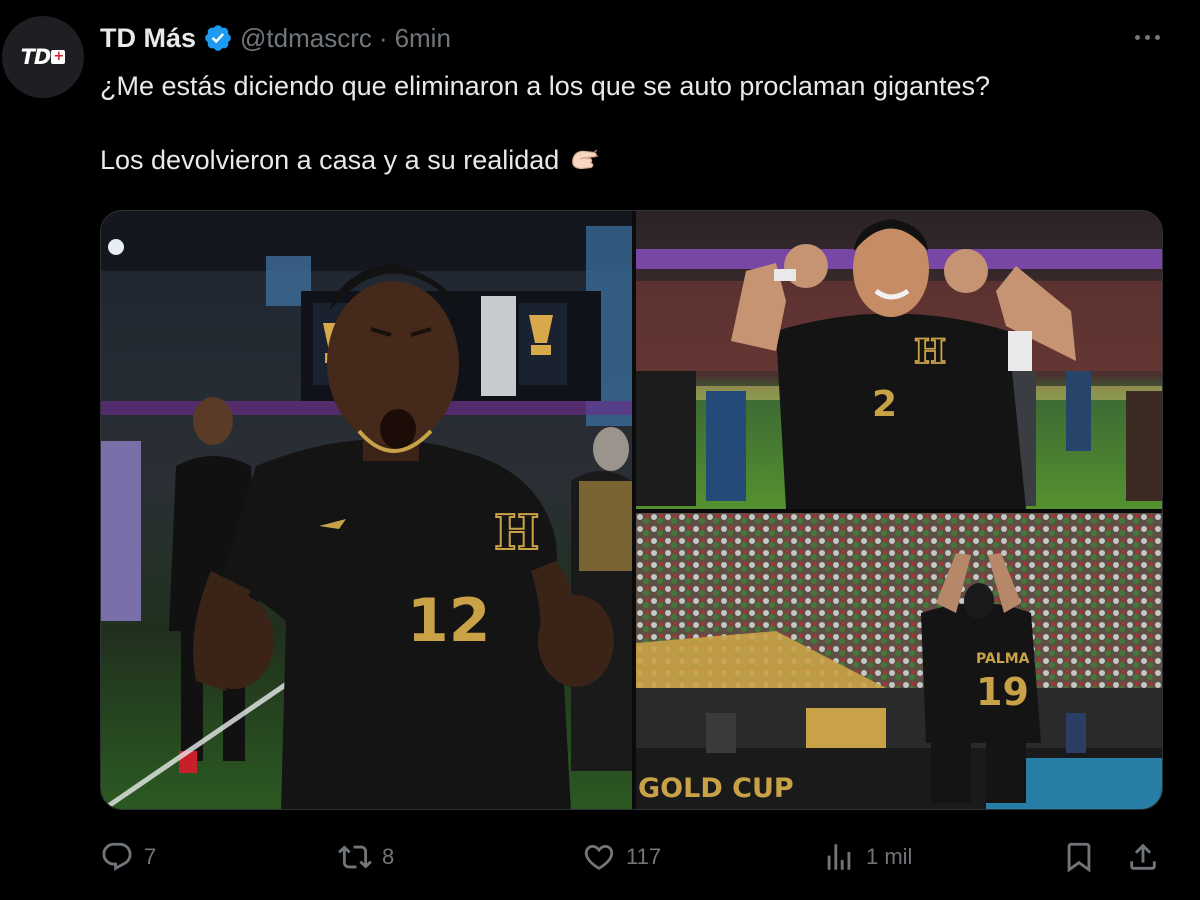  I want to click on jersey-number-19: 19, so click(1002, 692).